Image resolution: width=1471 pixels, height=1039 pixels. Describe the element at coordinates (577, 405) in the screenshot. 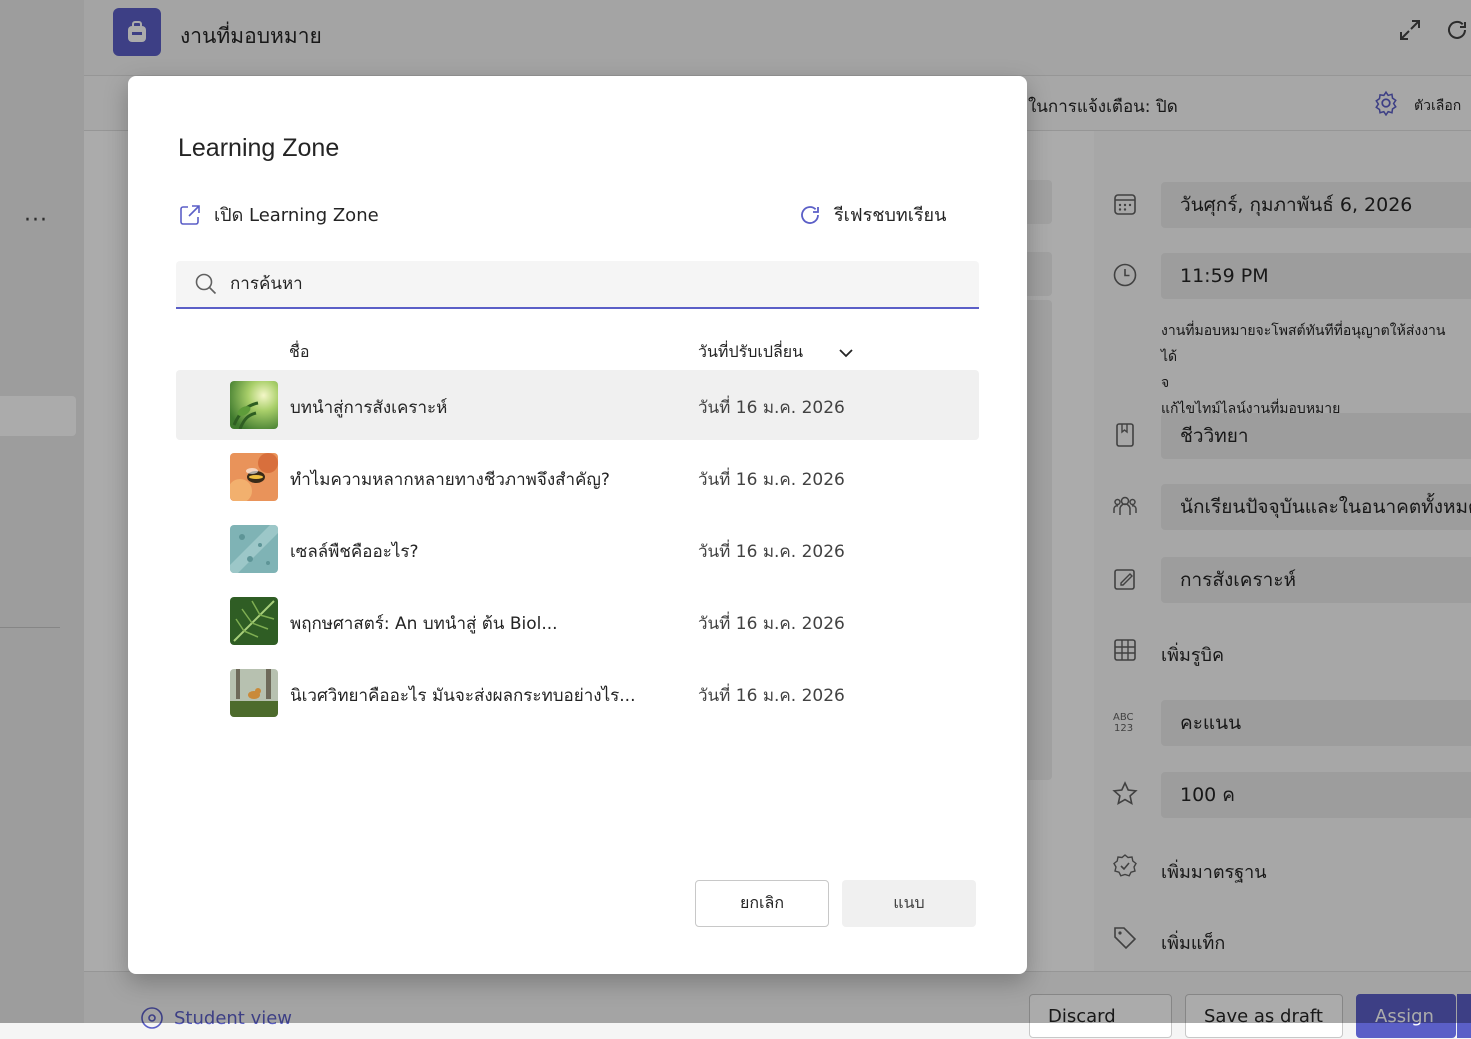

I see `lesson-row: บทนำสู่การสังเคราะห์ วันที่ 16 ม.ค. 2026` at that location.